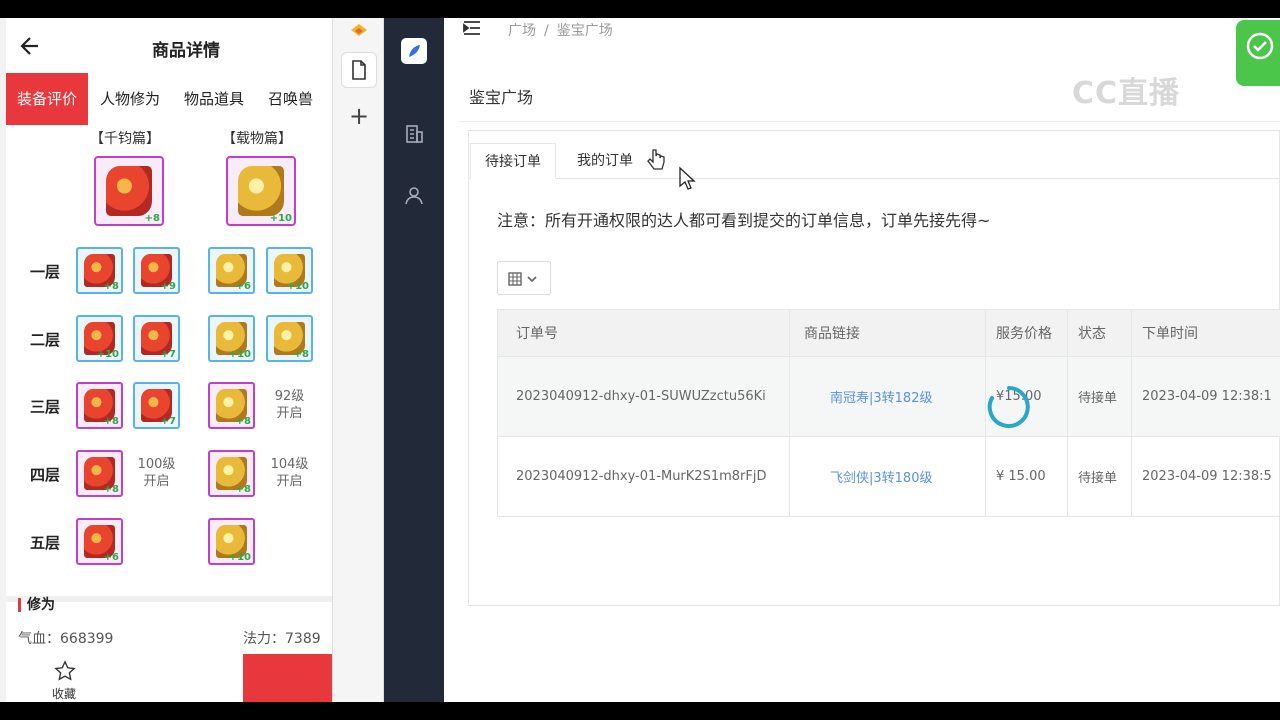  I want to click on order-time: 2023-04-09 12:38:5, so click(1207, 476).